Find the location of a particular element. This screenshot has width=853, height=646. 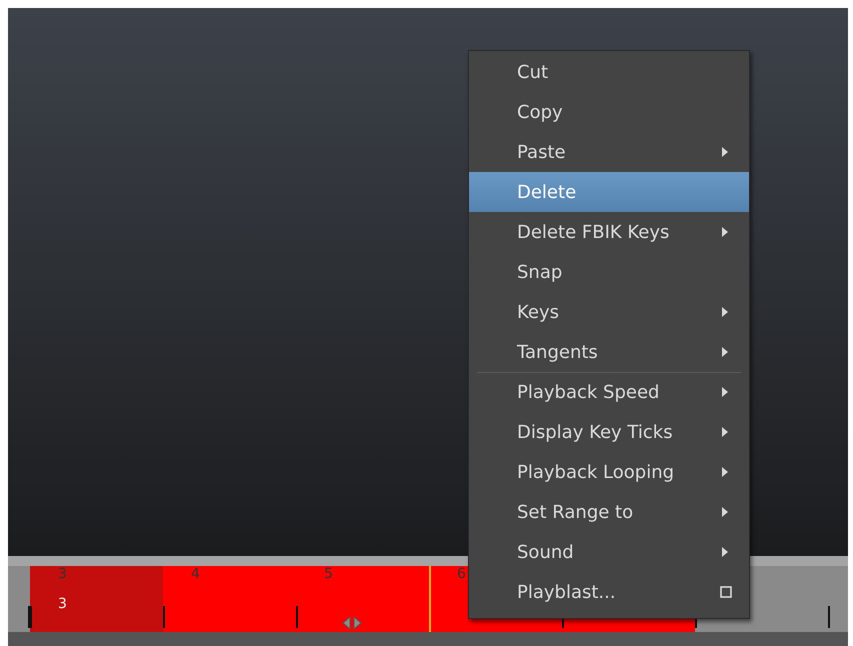

current-frame-number: 3 is located at coordinates (62, 604).